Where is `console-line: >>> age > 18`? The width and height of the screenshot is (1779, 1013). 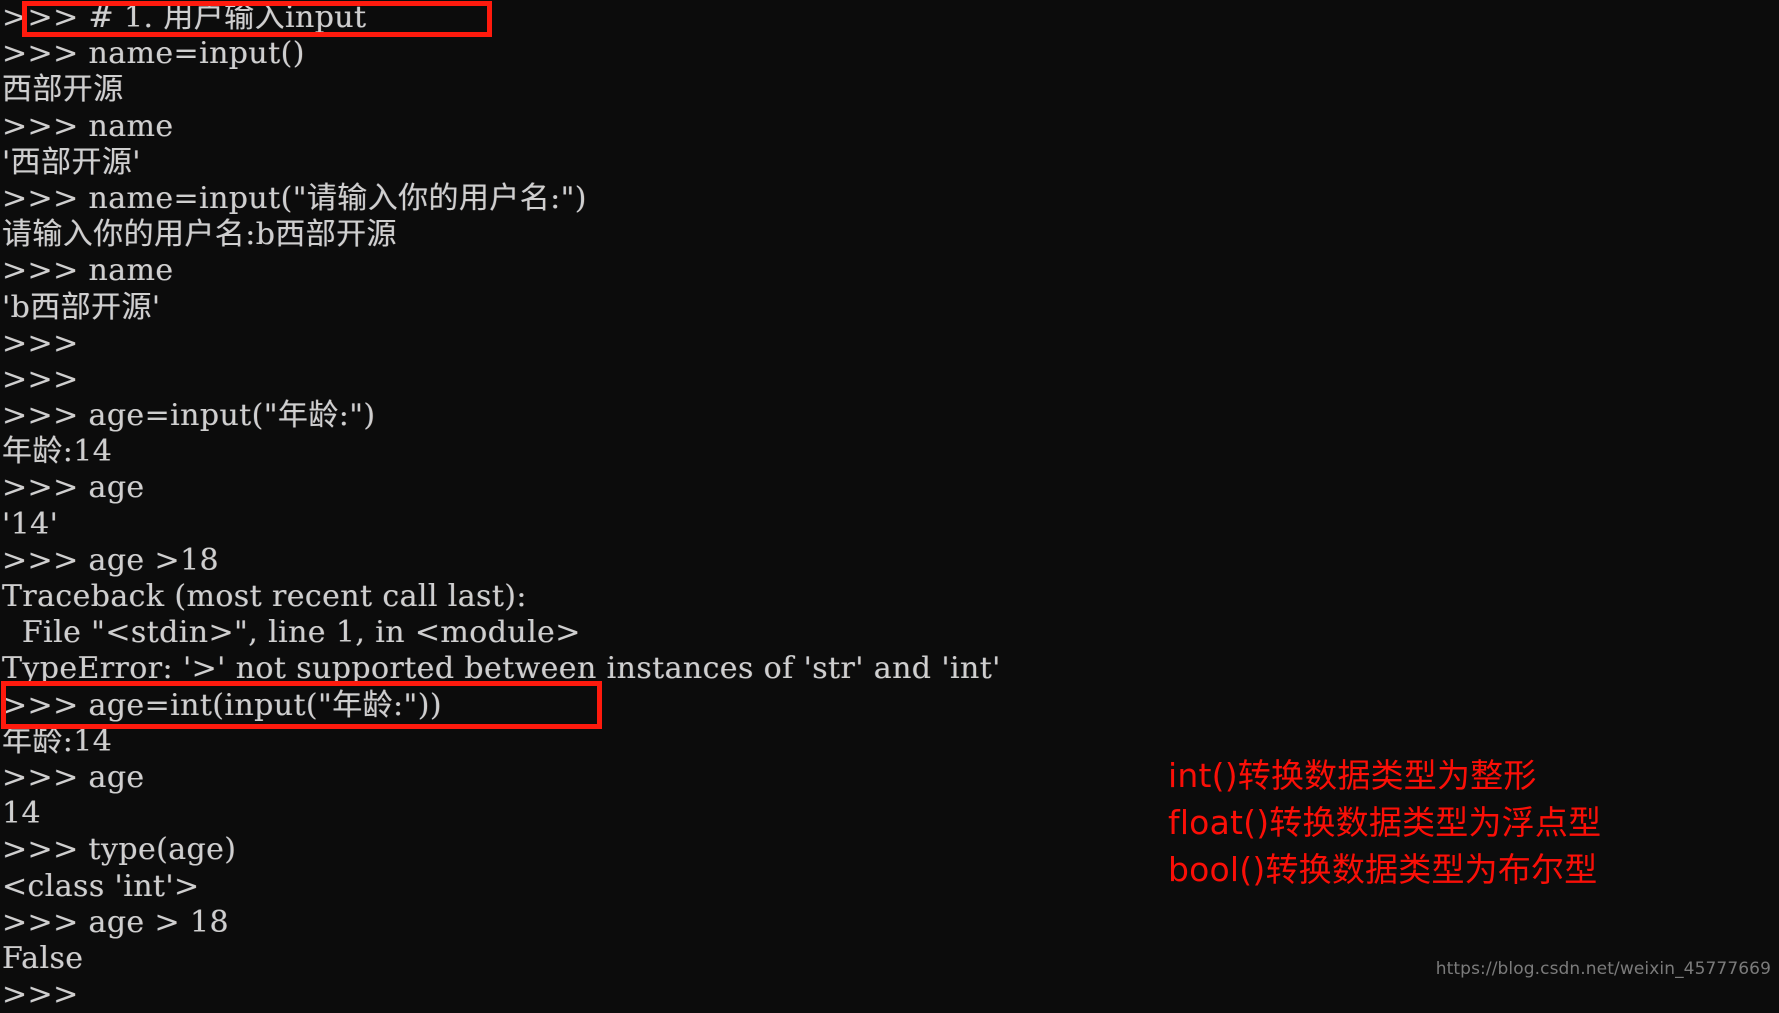
console-line: >>> age > 18 is located at coordinates (115, 922).